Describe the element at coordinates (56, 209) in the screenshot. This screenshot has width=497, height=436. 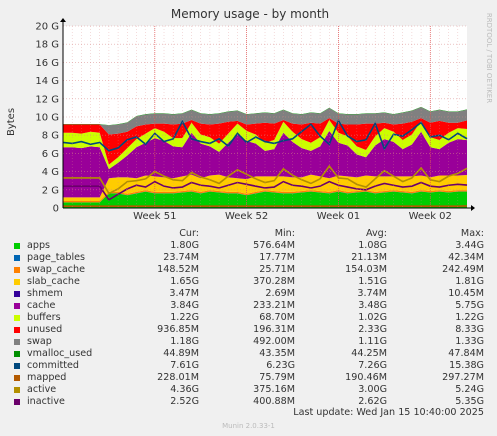
I see `y-tick-label: 0` at that location.